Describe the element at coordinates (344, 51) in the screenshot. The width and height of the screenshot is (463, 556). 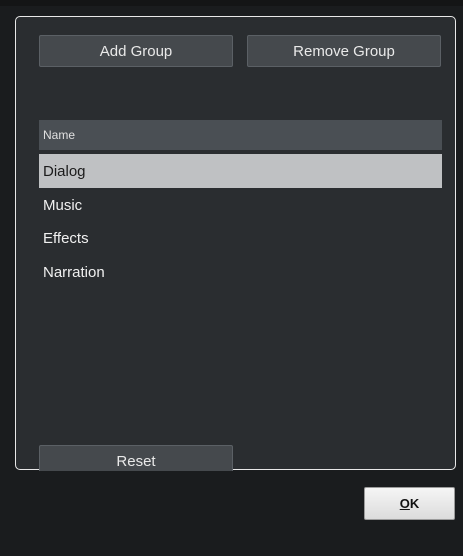
I see `remove-group-button: Remove Group` at that location.